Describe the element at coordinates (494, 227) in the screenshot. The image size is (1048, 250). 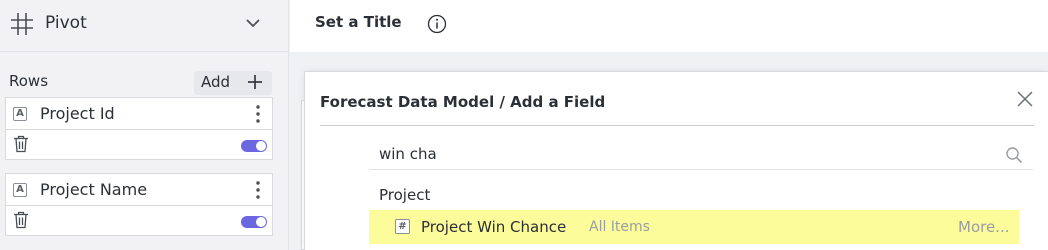
I see `field-result-name: Project Win Chance` at that location.